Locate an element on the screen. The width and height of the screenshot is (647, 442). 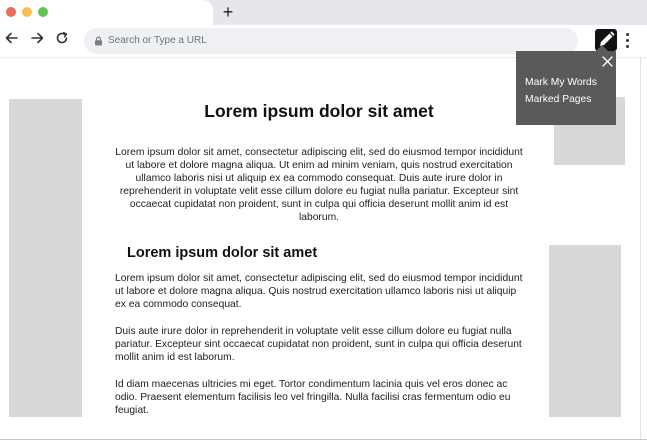
reload-button is located at coordinates (62, 40).